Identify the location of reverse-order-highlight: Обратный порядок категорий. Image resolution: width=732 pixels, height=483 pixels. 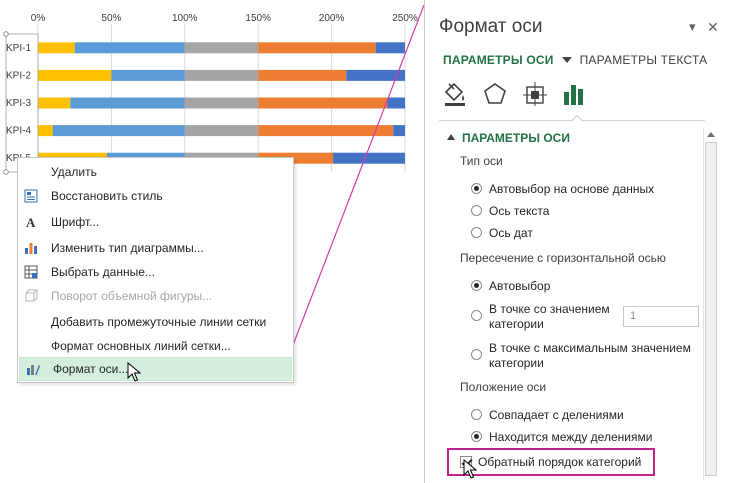
(551, 462).